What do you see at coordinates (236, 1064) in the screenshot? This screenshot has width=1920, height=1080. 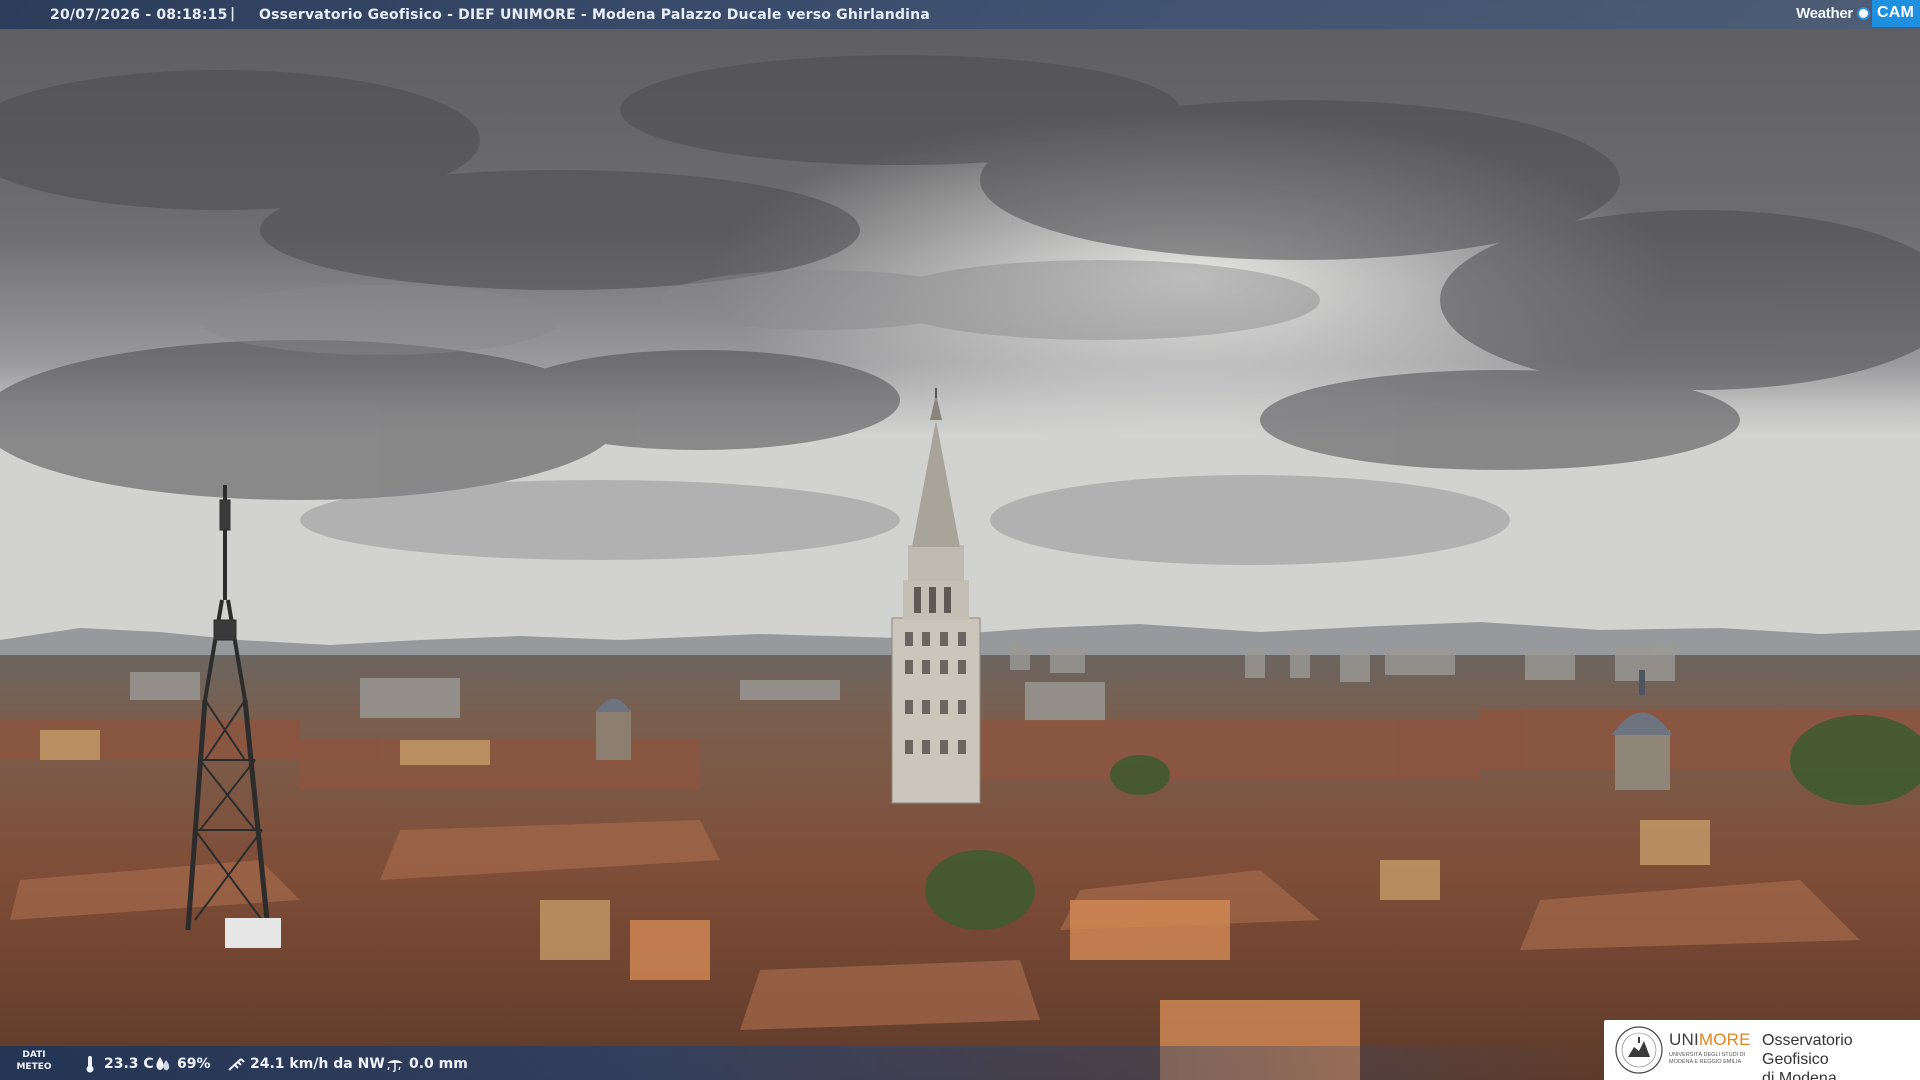 I see `wind-icon` at bounding box center [236, 1064].